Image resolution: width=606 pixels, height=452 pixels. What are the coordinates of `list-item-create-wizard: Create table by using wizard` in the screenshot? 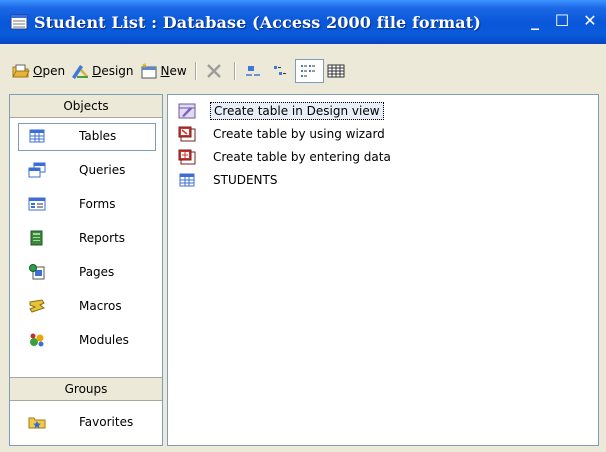 It's located at (283, 134).